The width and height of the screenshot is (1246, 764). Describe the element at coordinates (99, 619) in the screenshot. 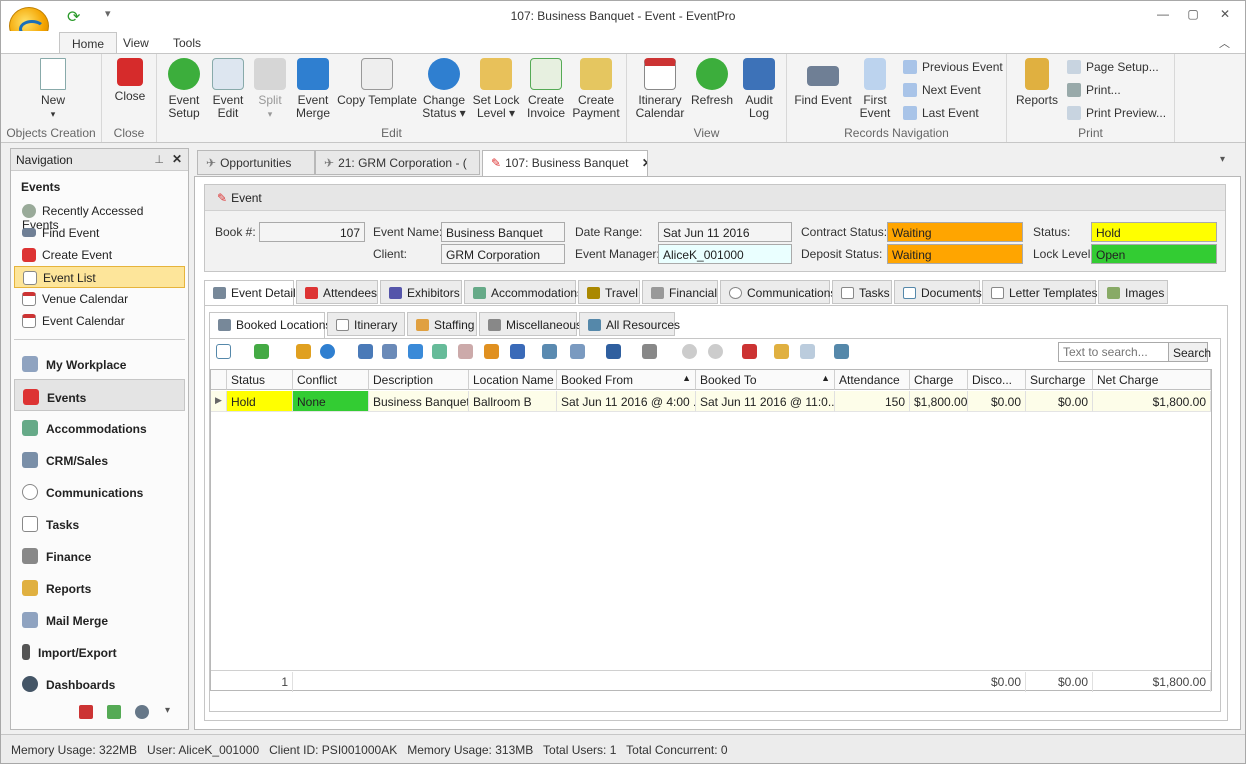

I see `nav-group-mail-merge: Mail Merge` at that location.